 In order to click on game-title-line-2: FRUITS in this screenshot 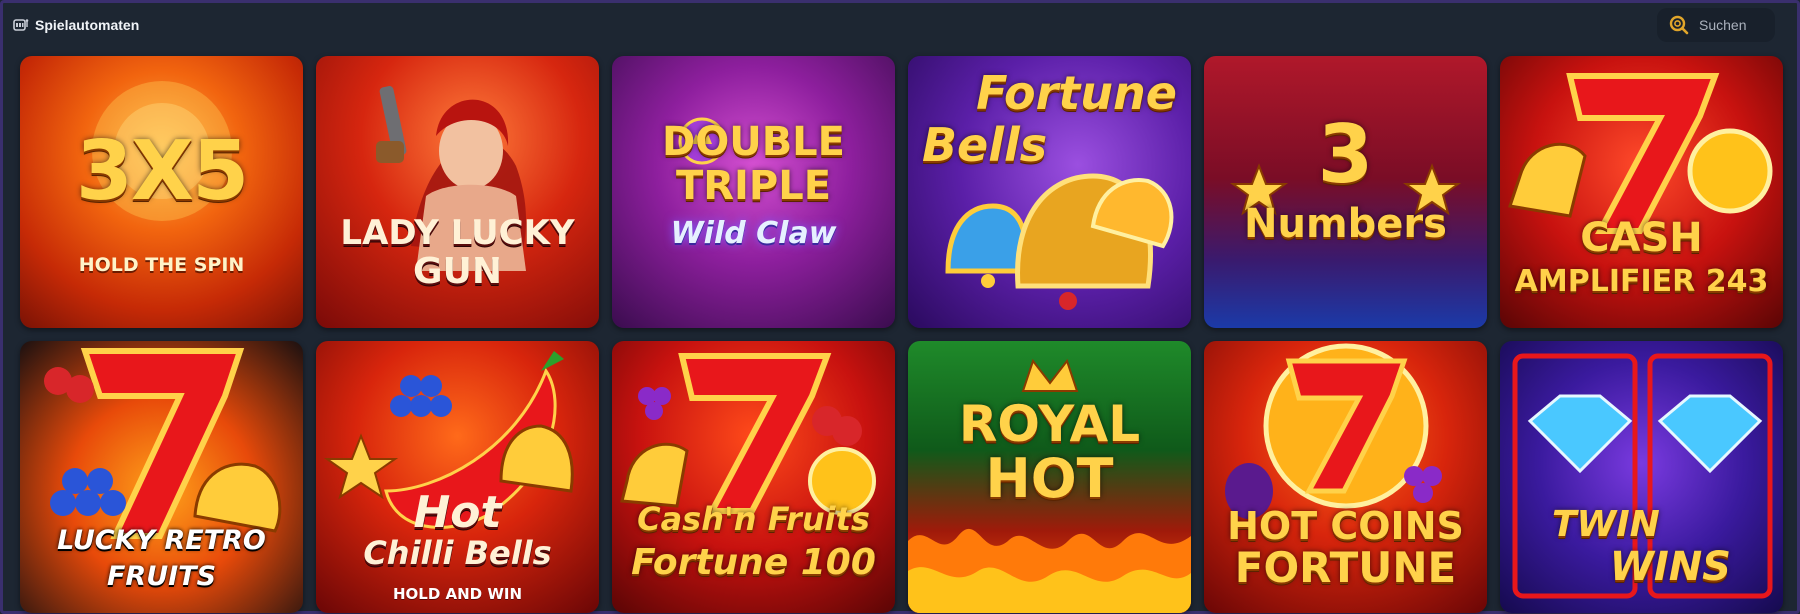, I will do `click(161, 576)`.